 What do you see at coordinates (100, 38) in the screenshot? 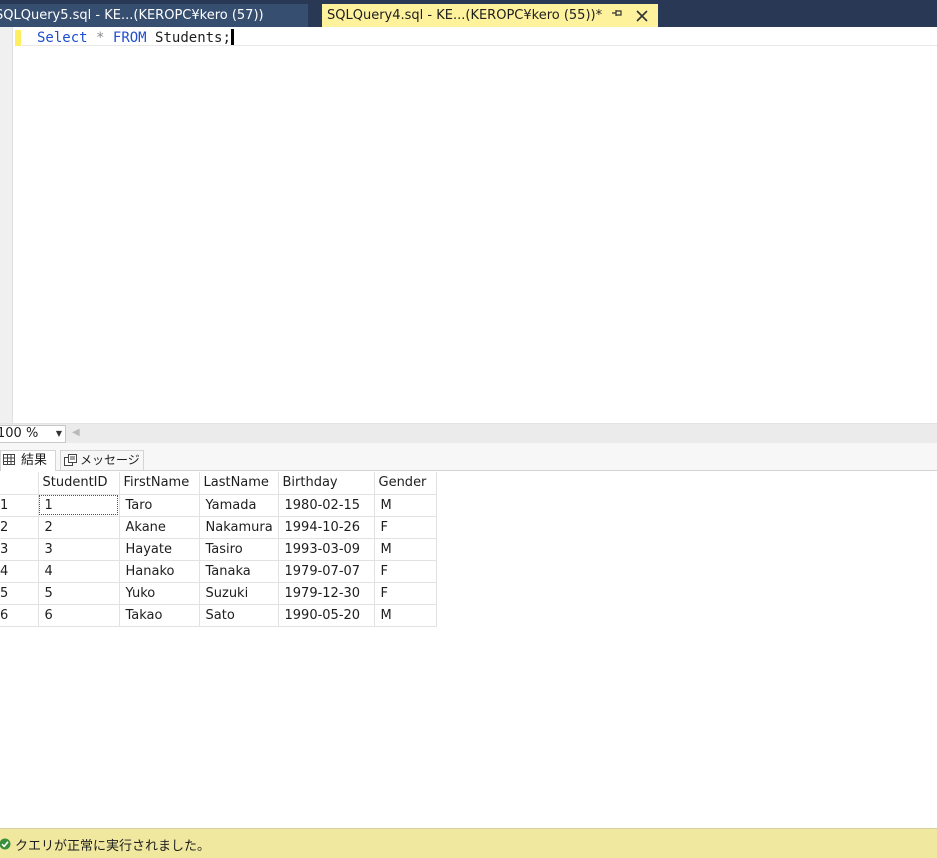
I see `operator-star: *` at bounding box center [100, 38].